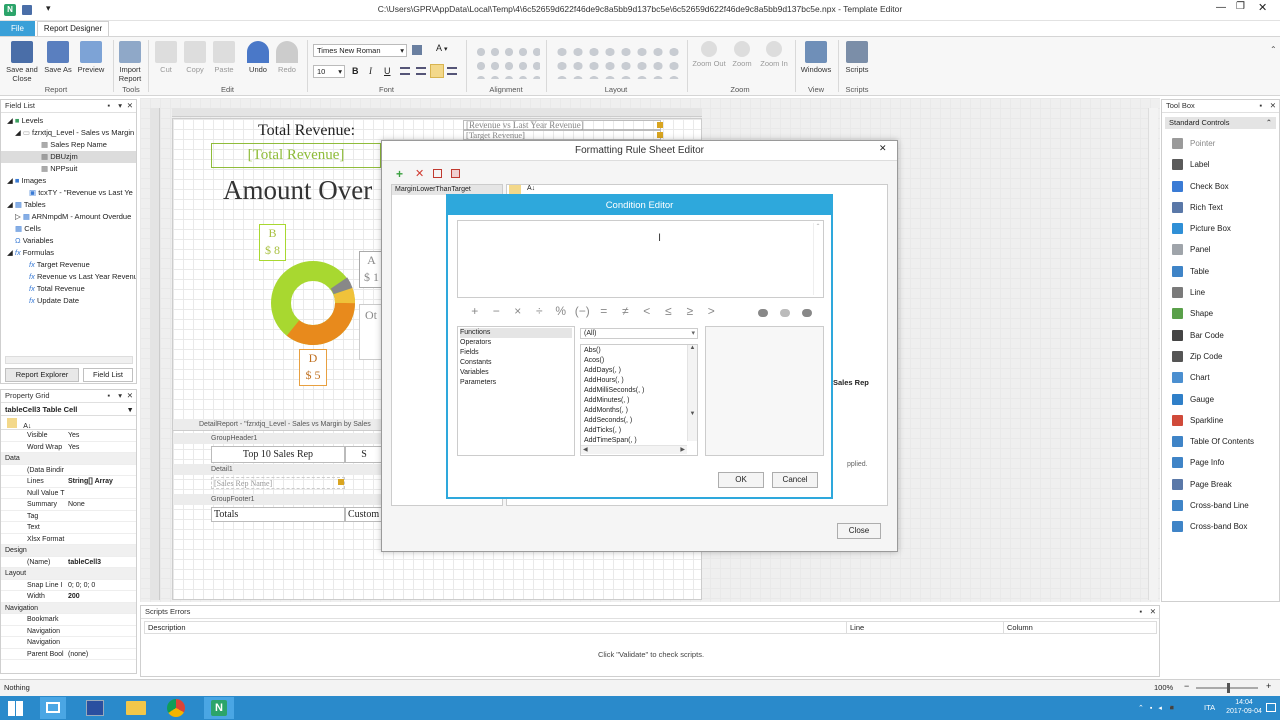 Image resolution: width=1280 pixels, height=720 pixels. What do you see at coordinates (640, 259) in the screenshot?
I see `expression-input: I ⌃` at bounding box center [640, 259].